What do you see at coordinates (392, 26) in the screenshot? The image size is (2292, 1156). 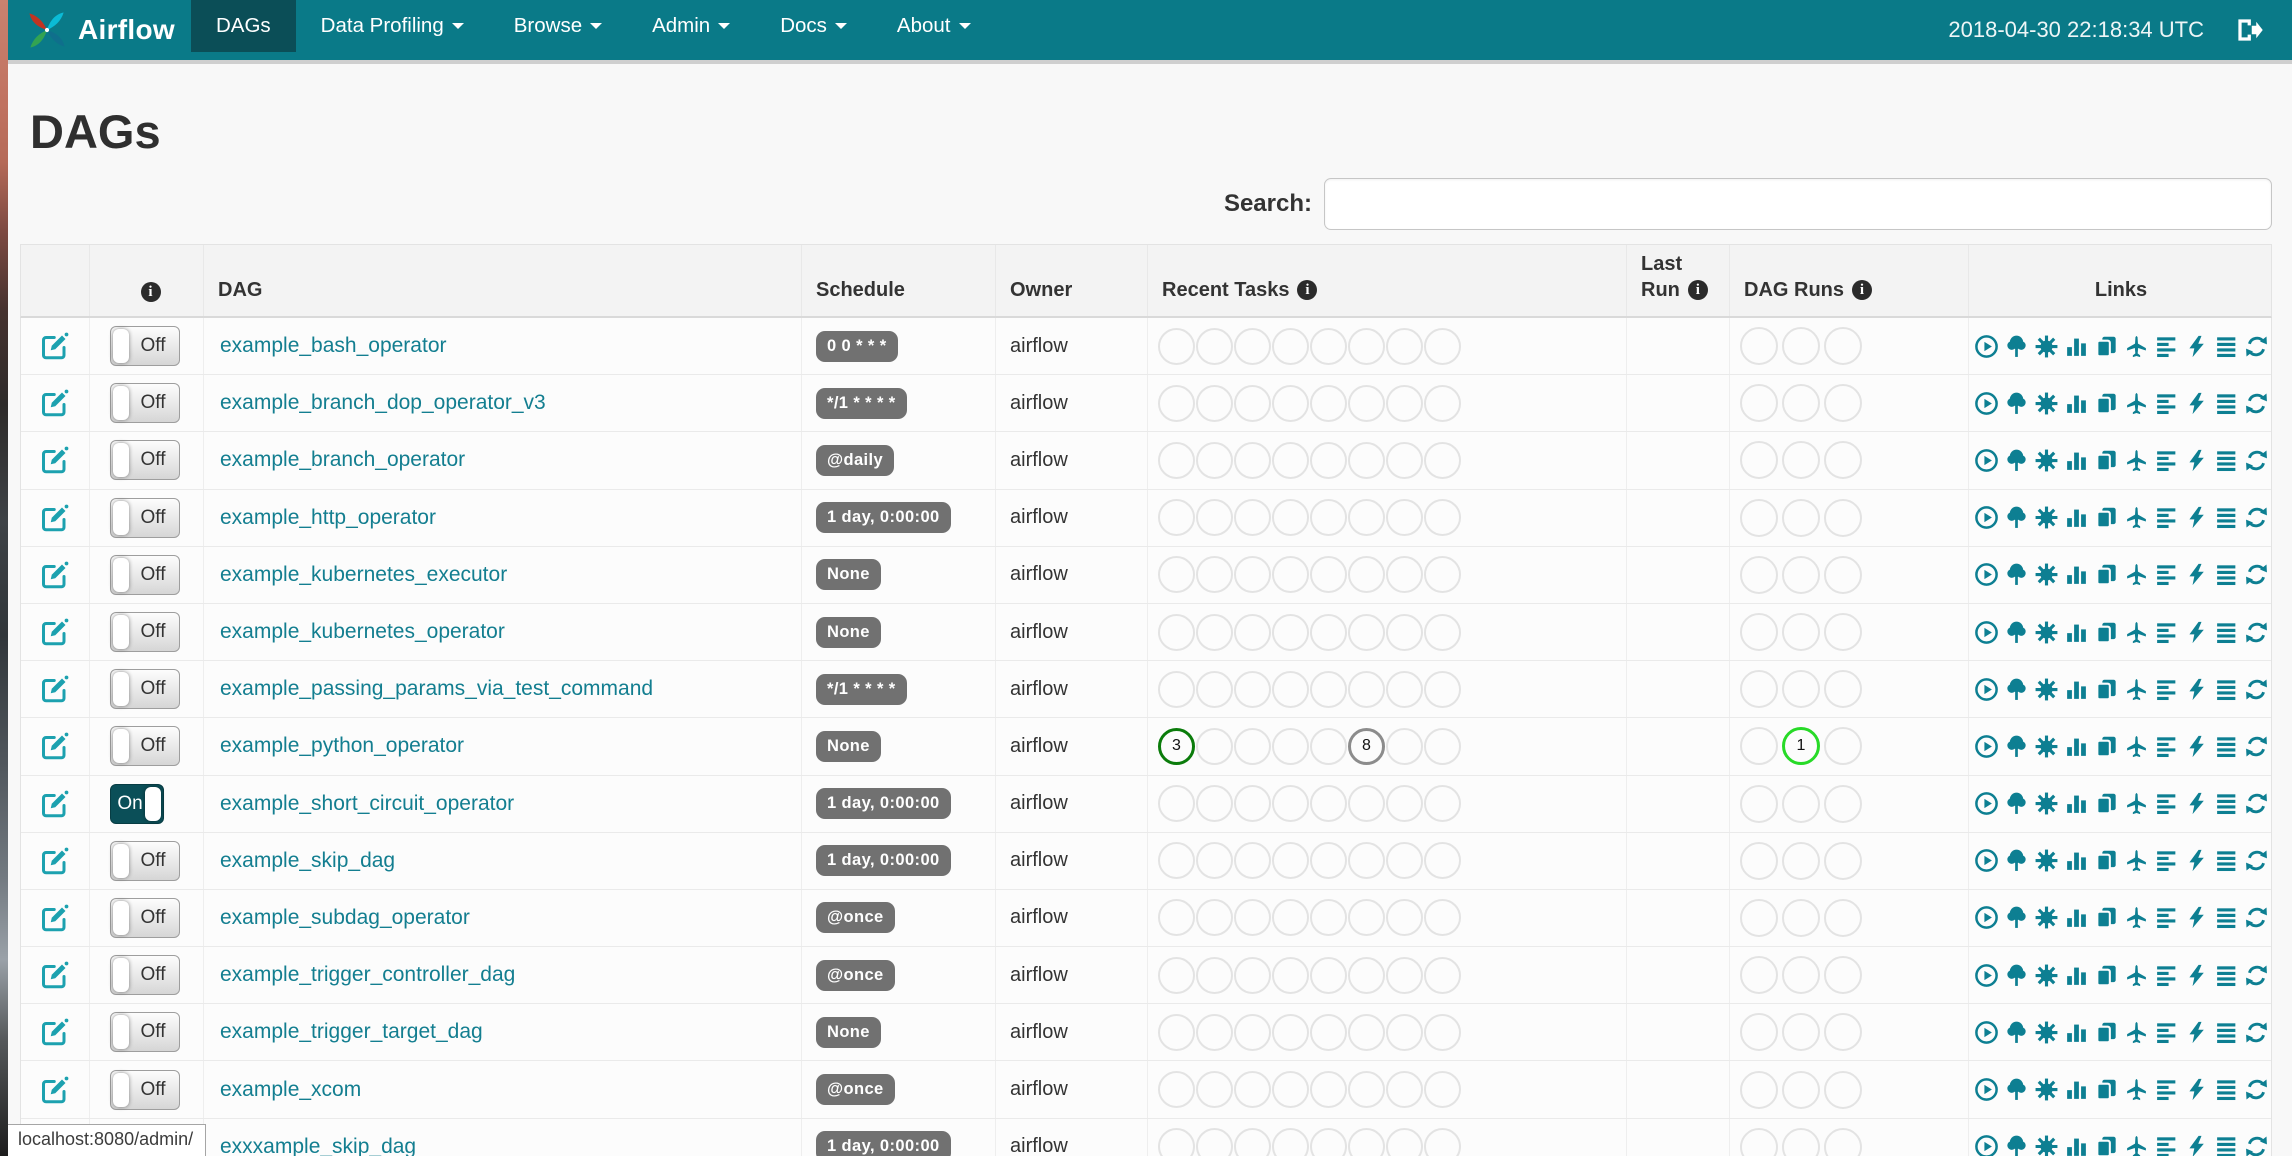 I see `nav-item-data-profiling: Data Profiling` at bounding box center [392, 26].